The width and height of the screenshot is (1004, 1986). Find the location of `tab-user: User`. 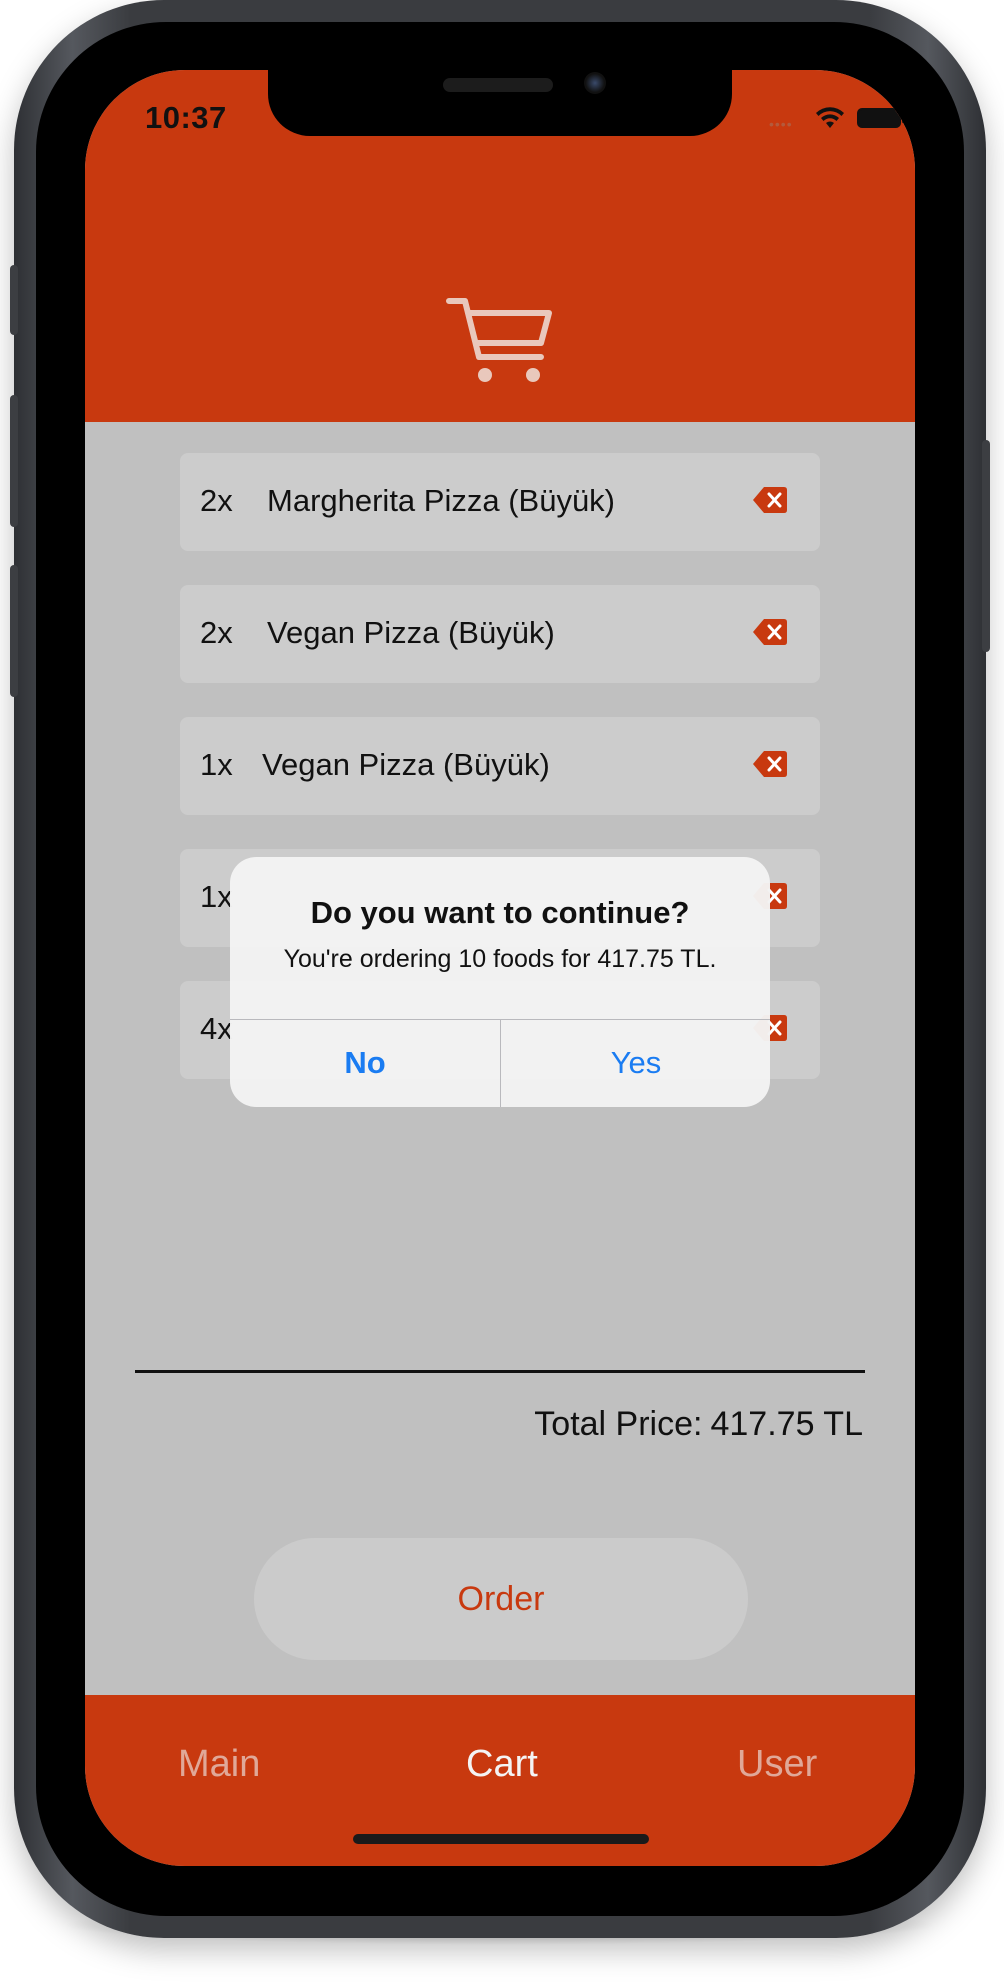

tab-user: User is located at coordinates (777, 1764).